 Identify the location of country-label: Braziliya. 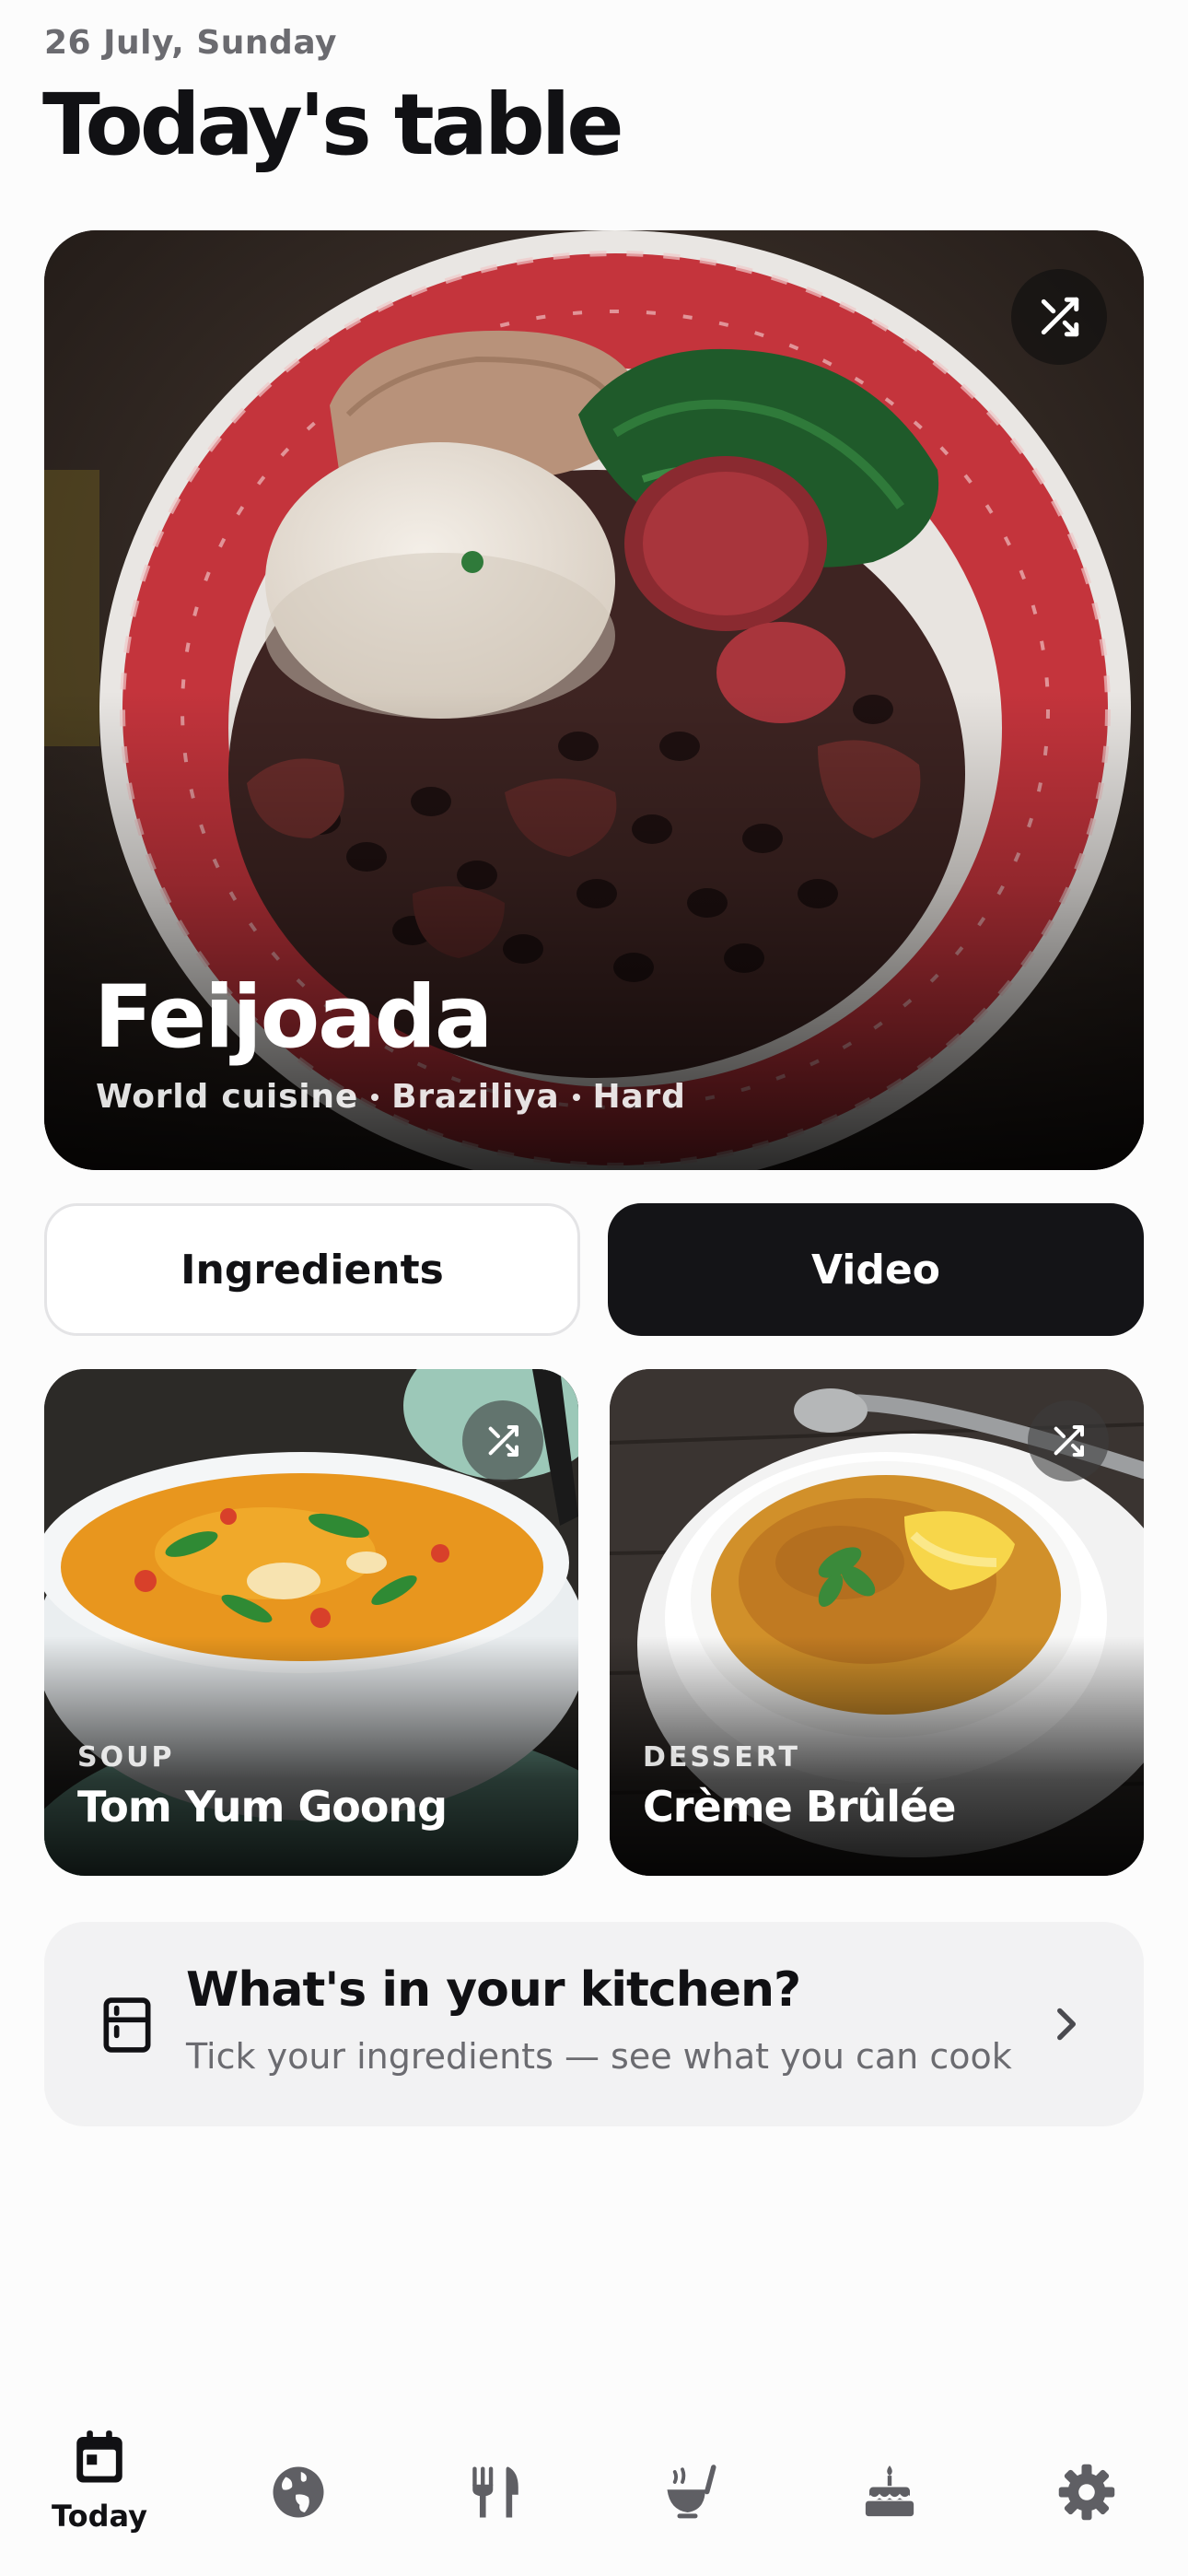
(476, 1097).